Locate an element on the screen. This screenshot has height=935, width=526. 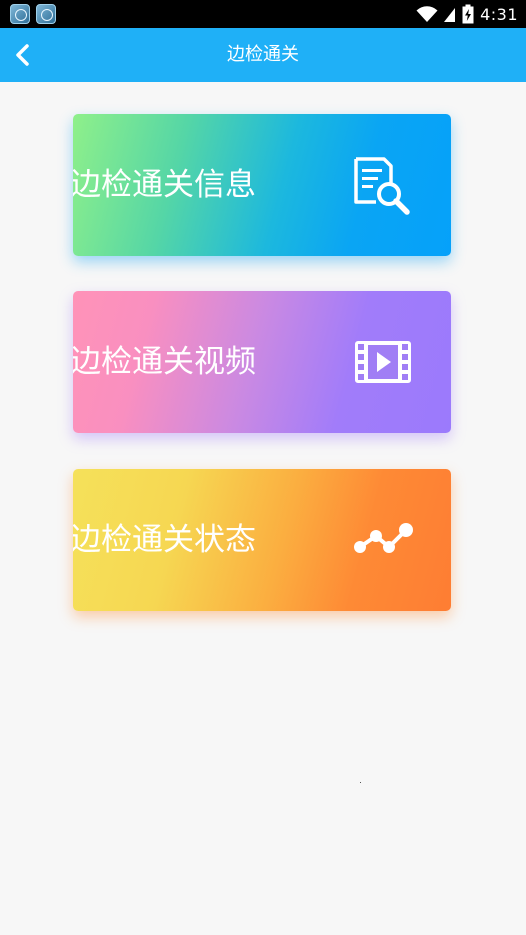
card-label: 边检通关信息 is located at coordinates (164, 185).